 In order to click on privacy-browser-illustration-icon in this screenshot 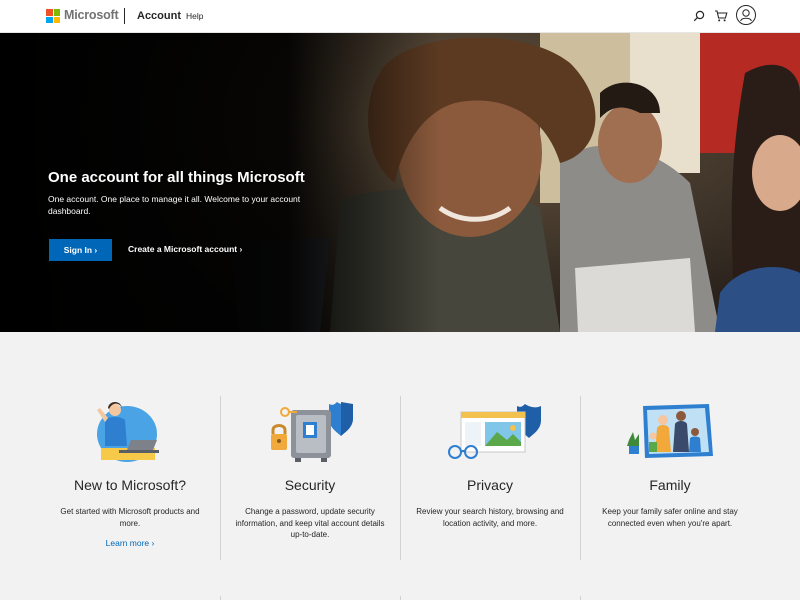, I will do `click(494, 431)`.